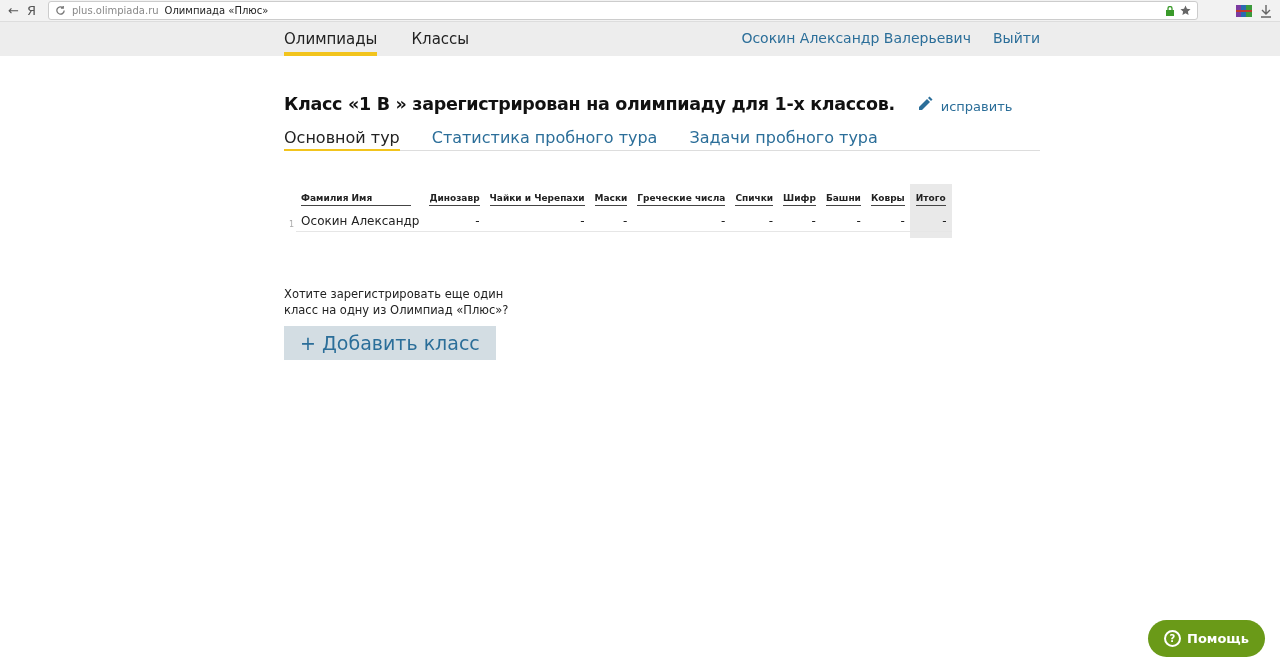  I want to click on column-header: Чайки и Черепахи, so click(537, 199).